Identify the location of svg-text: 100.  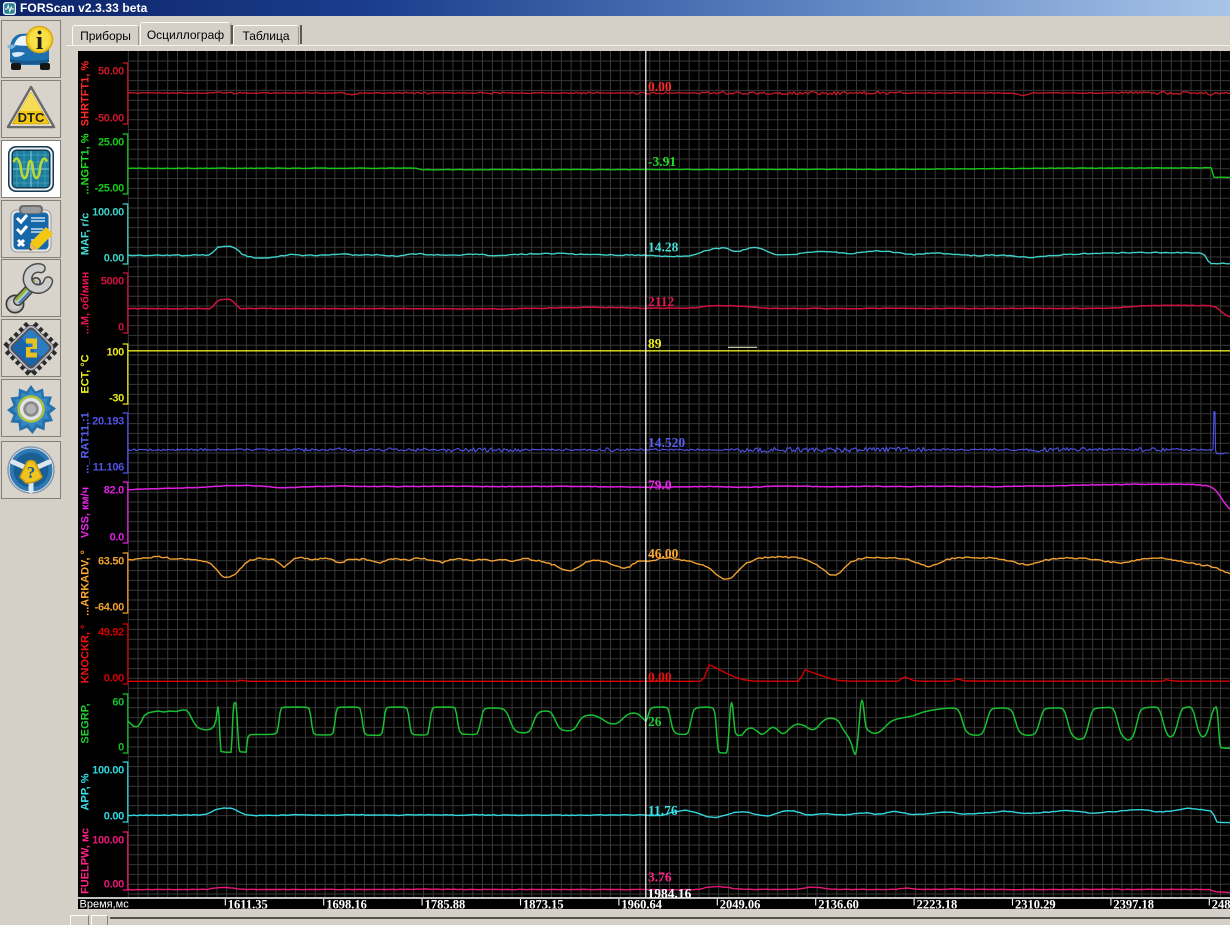
(116, 353).